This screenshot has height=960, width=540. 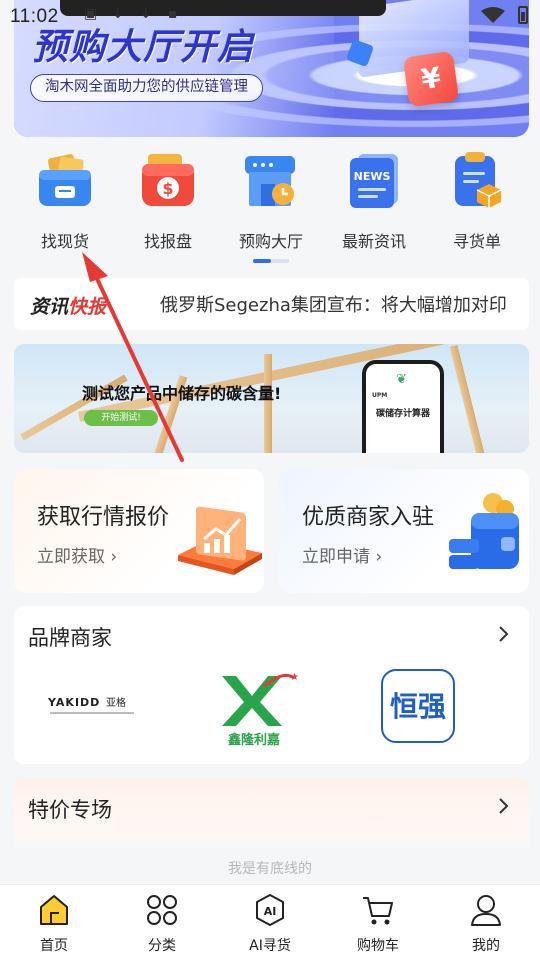 What do you see at coordinates (486, 946) in the screenshot?
I see `tab-label: 我的` at bounding box center [486, 946].